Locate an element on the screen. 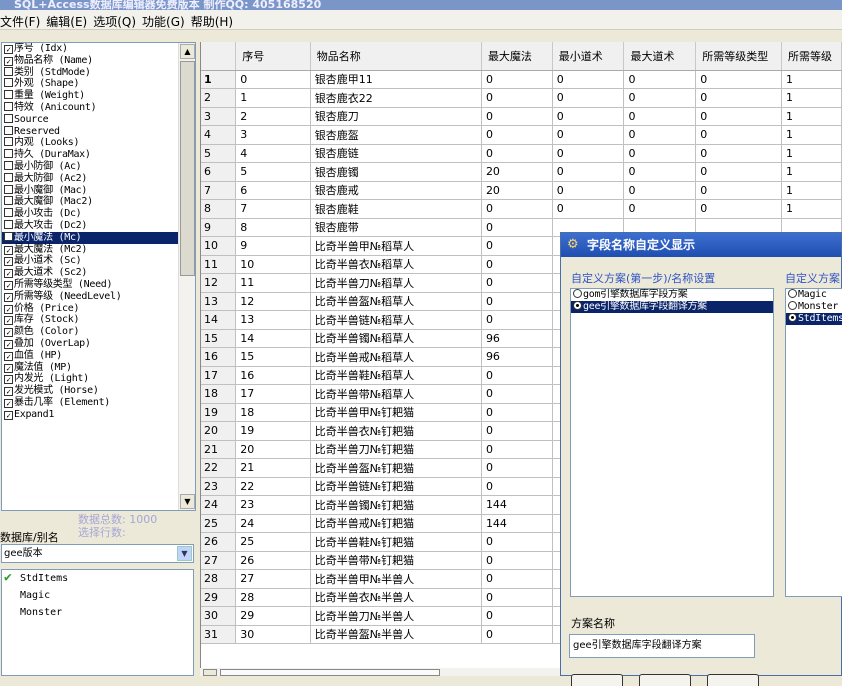 The height and width of the screenshot is (686, 842). table-cell: 12 is located at coordinates (273, 301).